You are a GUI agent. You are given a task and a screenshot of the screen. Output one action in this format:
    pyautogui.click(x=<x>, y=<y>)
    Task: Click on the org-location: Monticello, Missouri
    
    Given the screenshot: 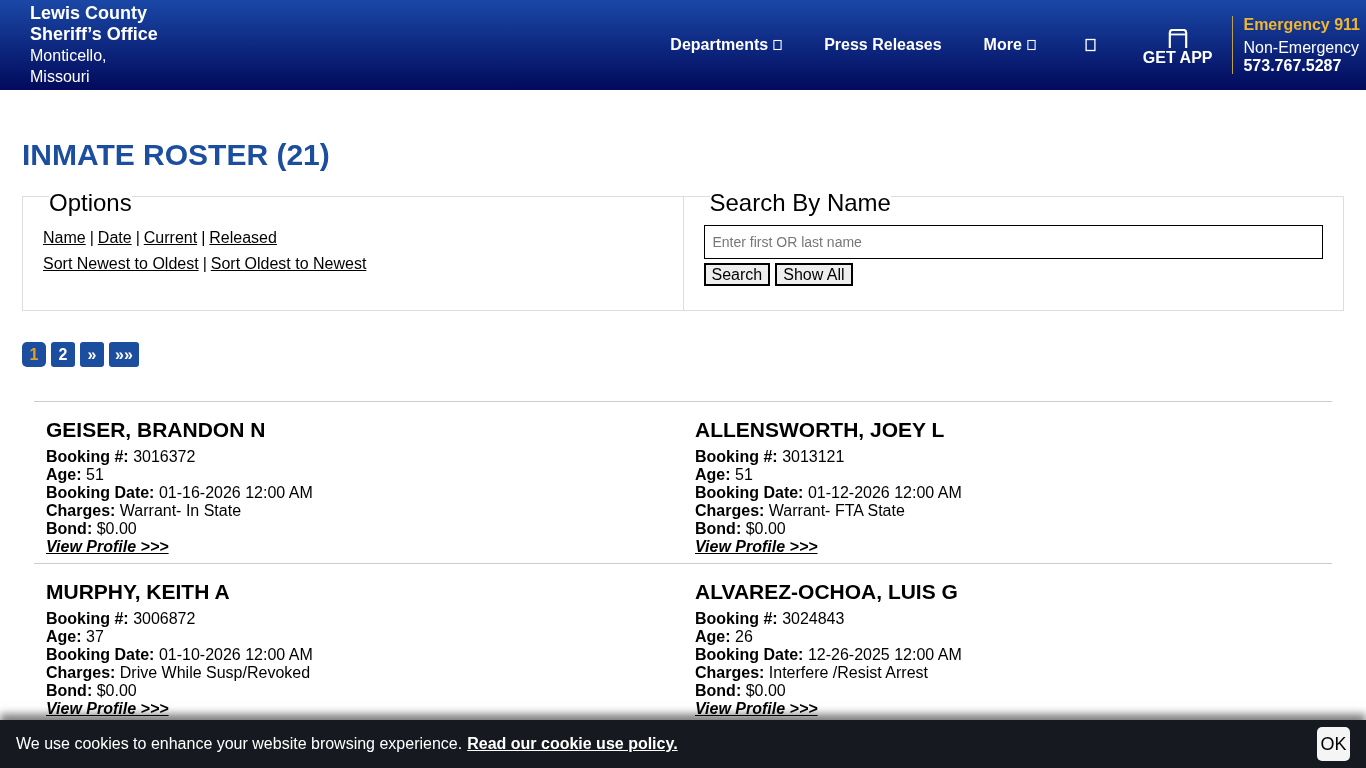 What is the action you would take?
    pyautogui.click(x=69, y=66)
    